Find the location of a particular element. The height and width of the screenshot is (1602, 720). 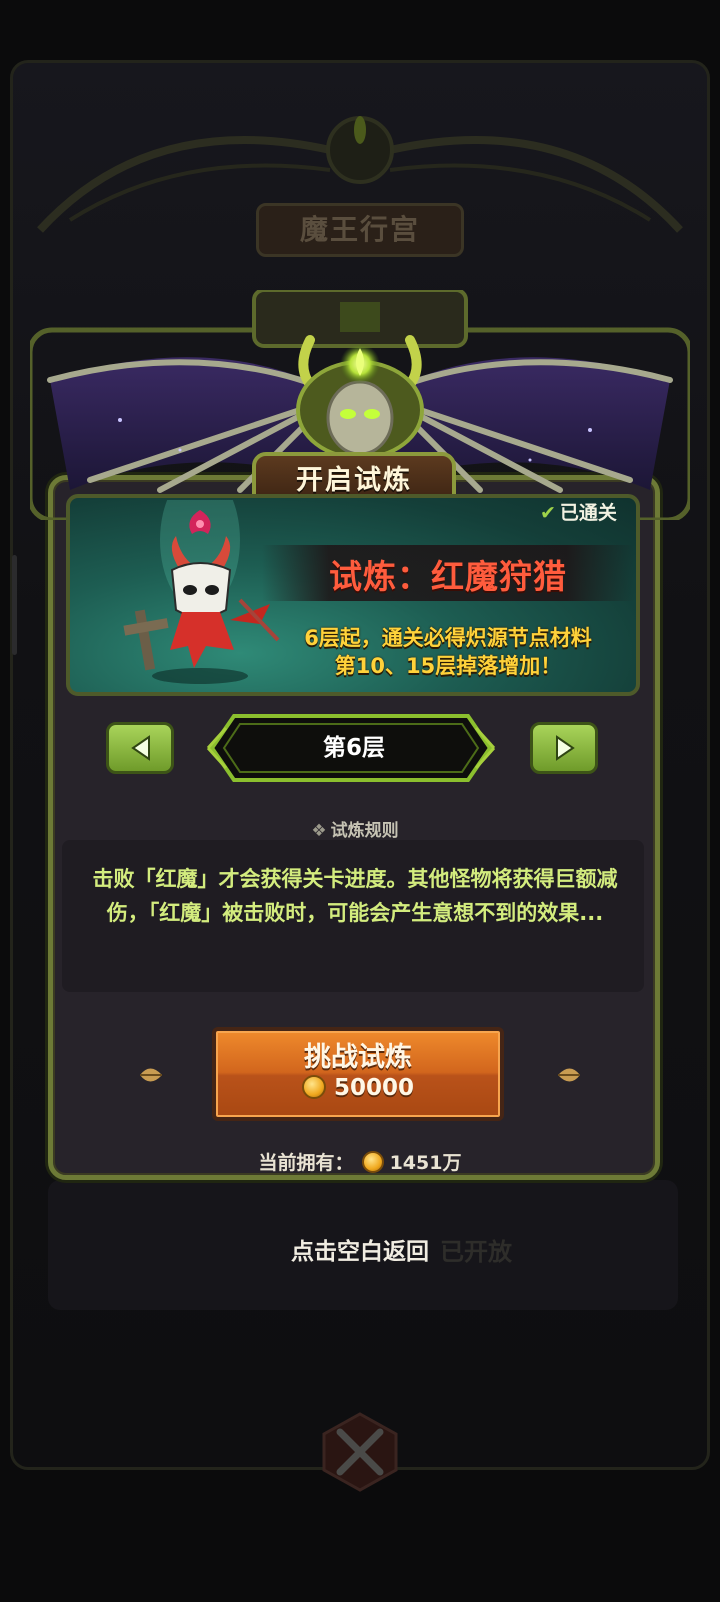

arrow-right-icon is located at coordinates (565, 748).